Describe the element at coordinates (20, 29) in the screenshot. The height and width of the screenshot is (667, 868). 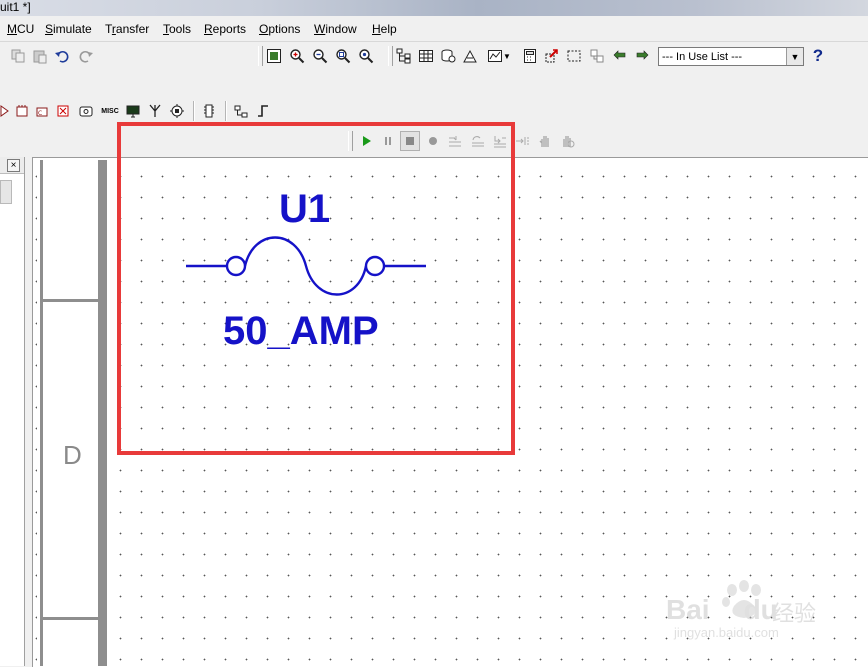
I see `menu-mcu: MCU` at that location.